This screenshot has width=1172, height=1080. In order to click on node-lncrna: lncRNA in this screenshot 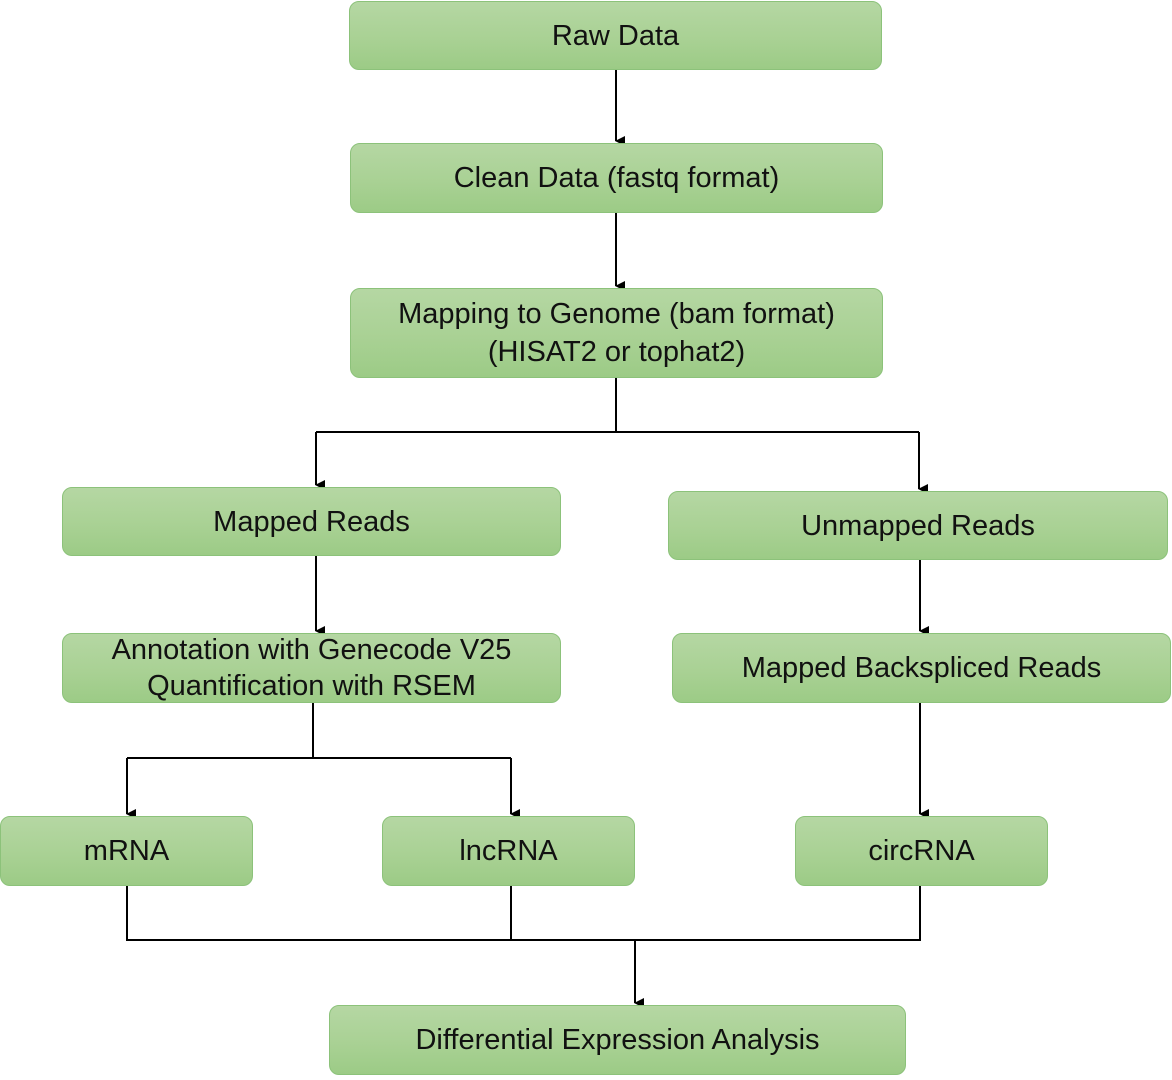, I will do `click(508, 851)`.